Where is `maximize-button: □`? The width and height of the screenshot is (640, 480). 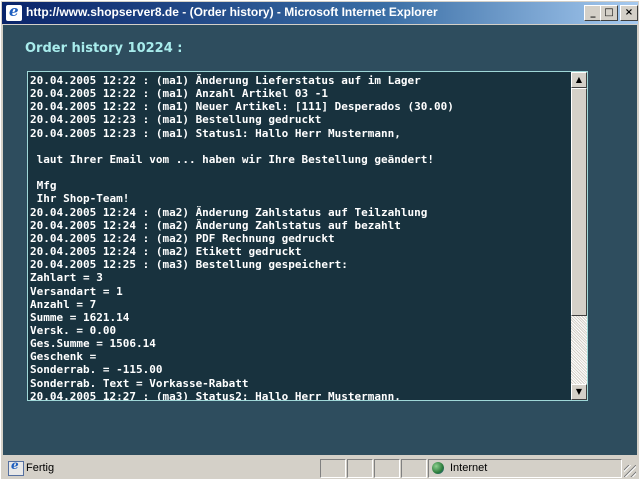 maximize-button: □ is located at coordinates (609, 13).